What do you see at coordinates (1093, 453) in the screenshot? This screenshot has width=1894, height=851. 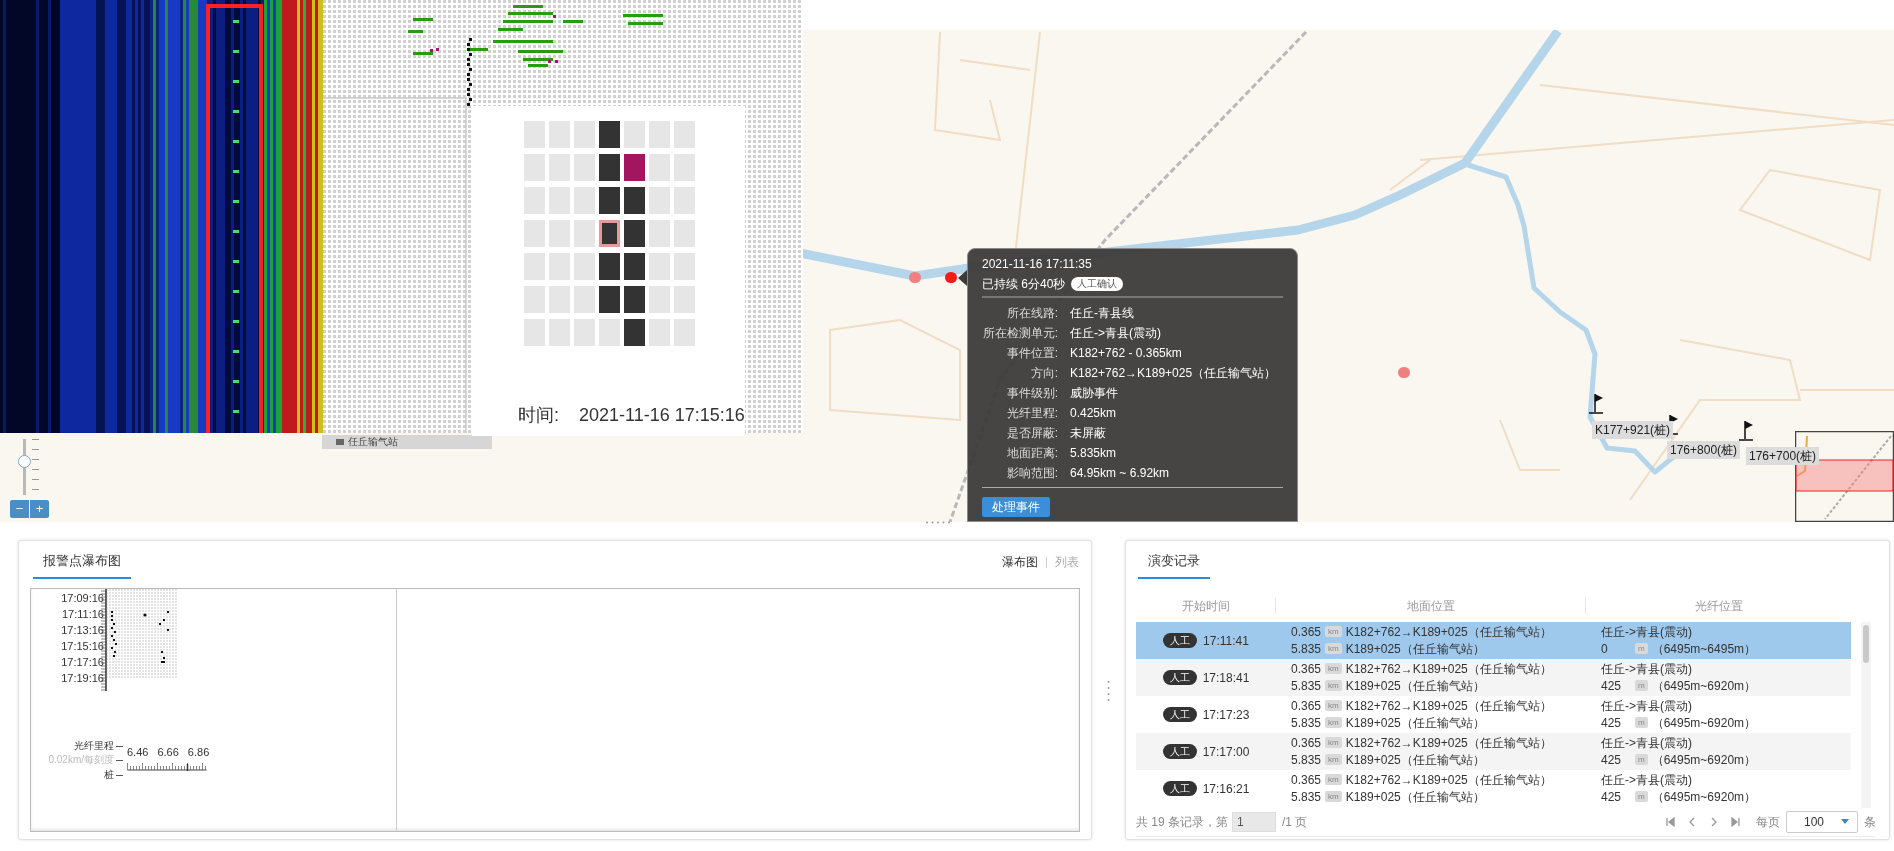 I see `field-value: 5.835km` at bounding box center [1093, 453].